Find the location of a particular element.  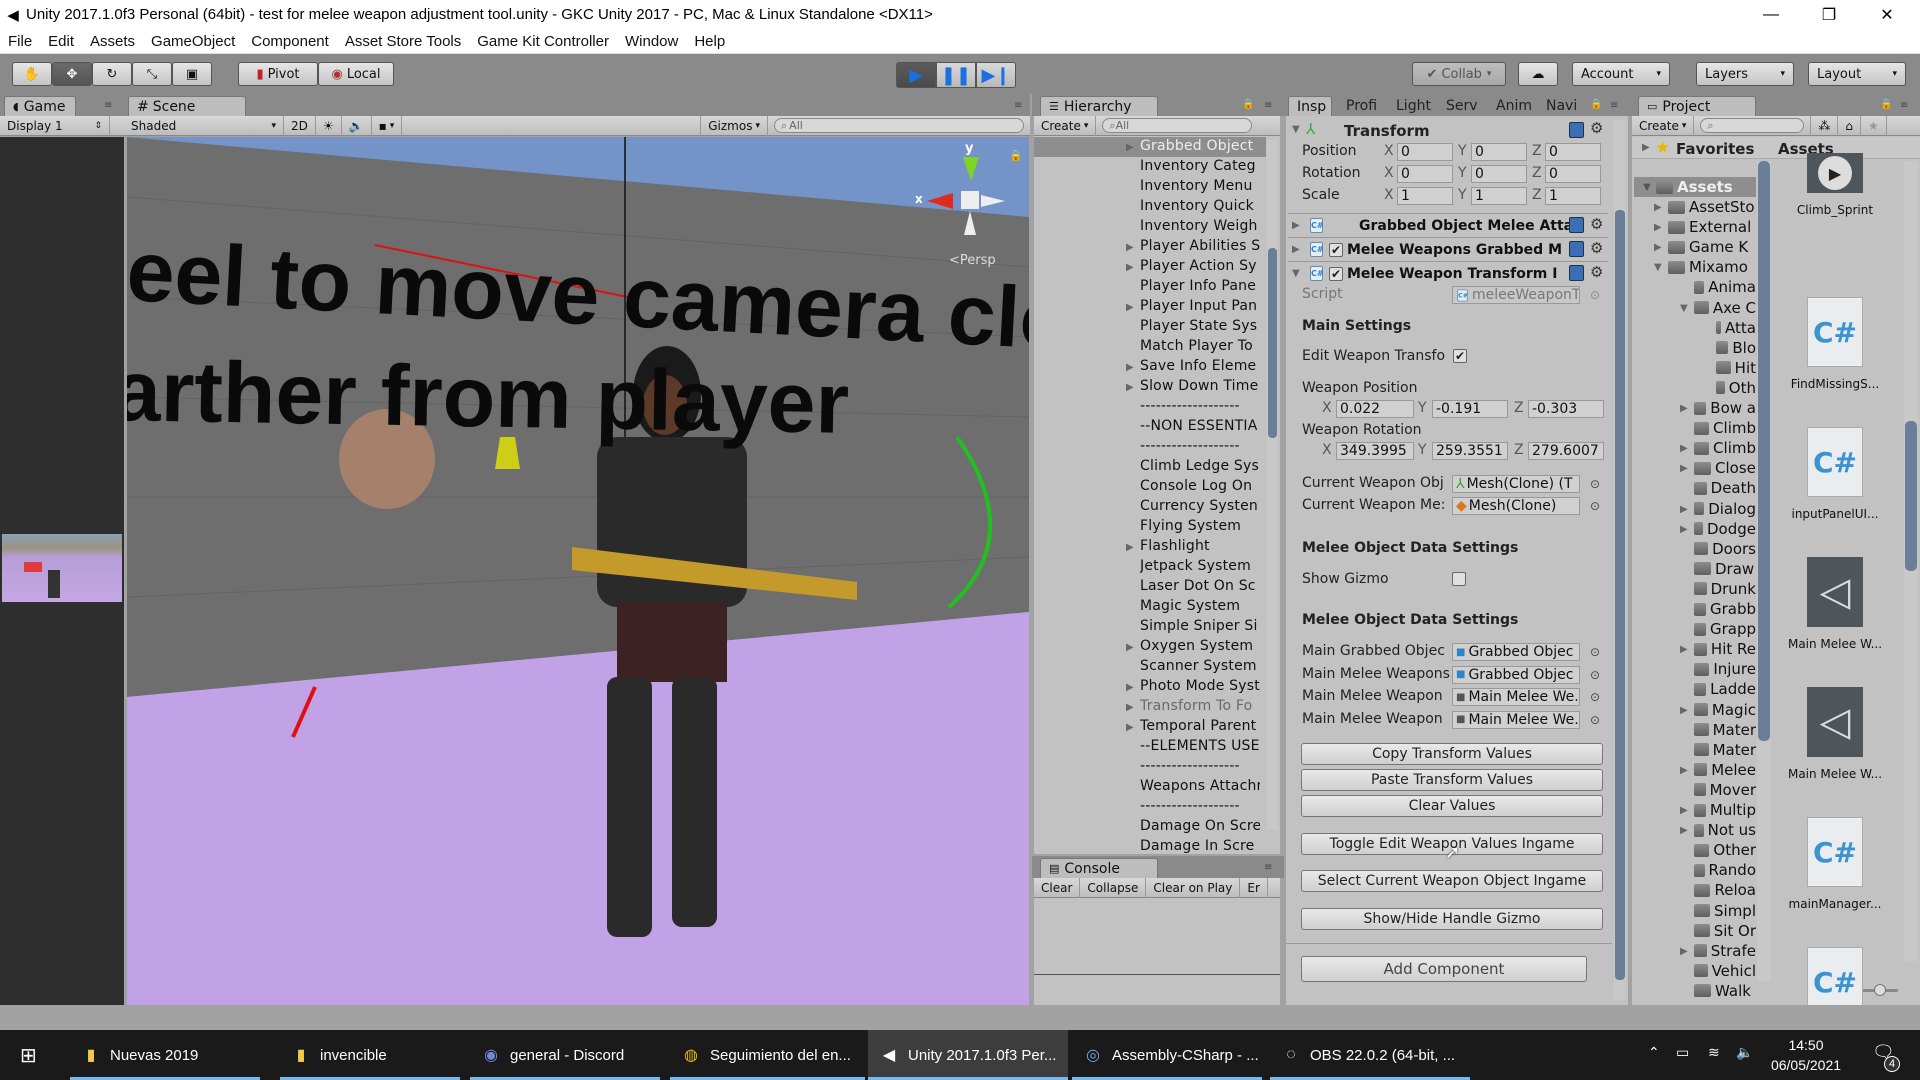

hierarchy-item: Inventory Categ is located at coordinates (1200, 168).